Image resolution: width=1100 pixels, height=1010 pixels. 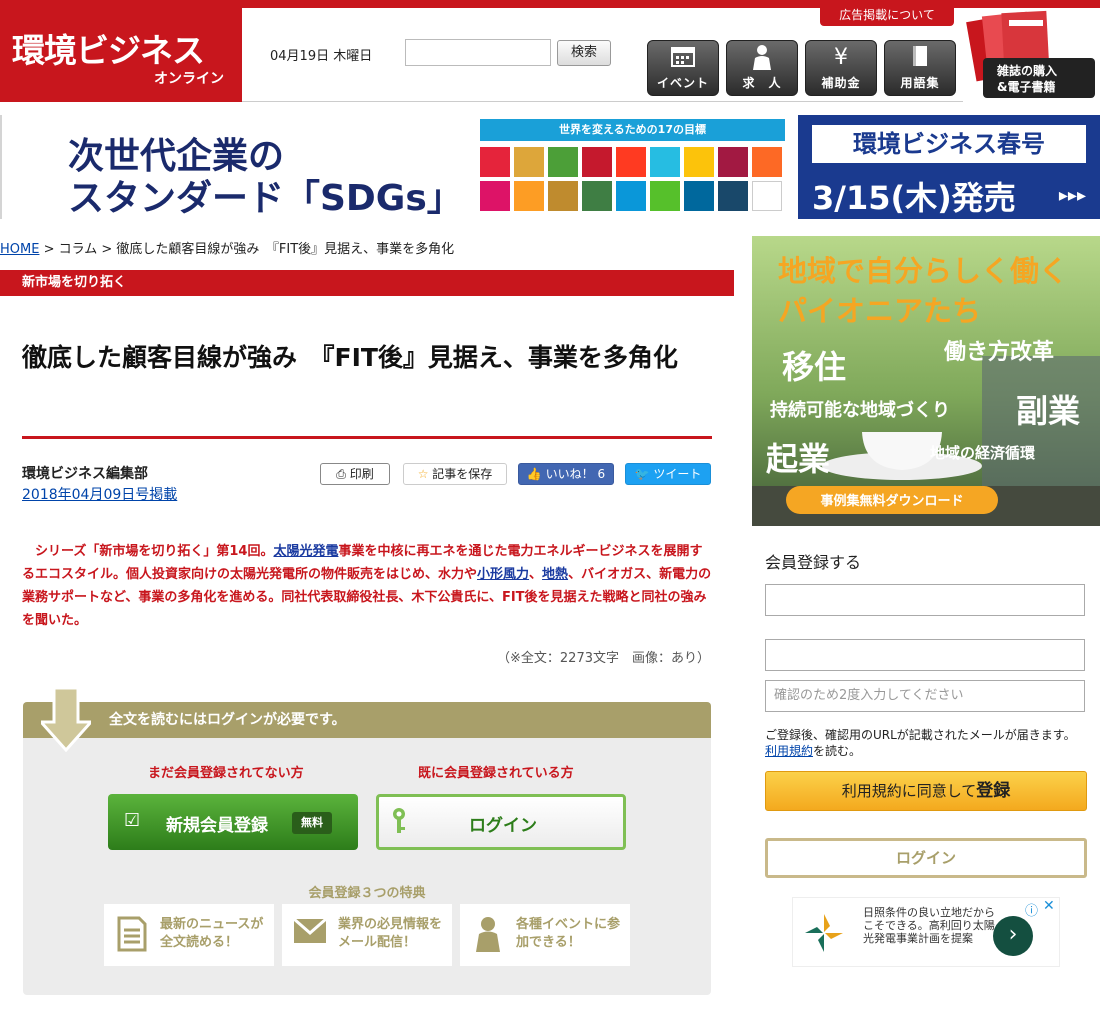 What do you see at coordinates (767, 196) in the screenshot?
I see `sdg-logo-tile` at bounding box center [767, 196].